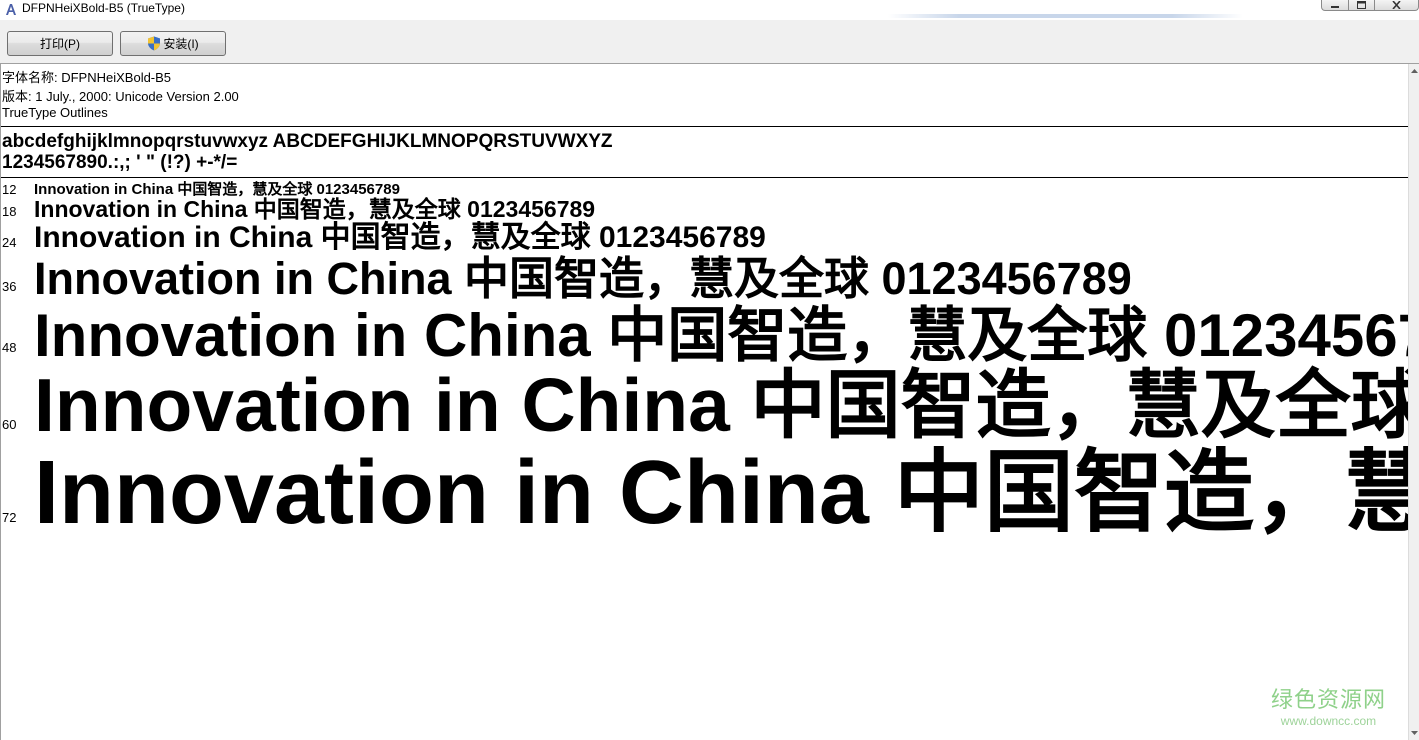  Describe the element at coordinates (1328, 721) in the screenshot. I see `watermark-url: www.downcc.com` at that location.